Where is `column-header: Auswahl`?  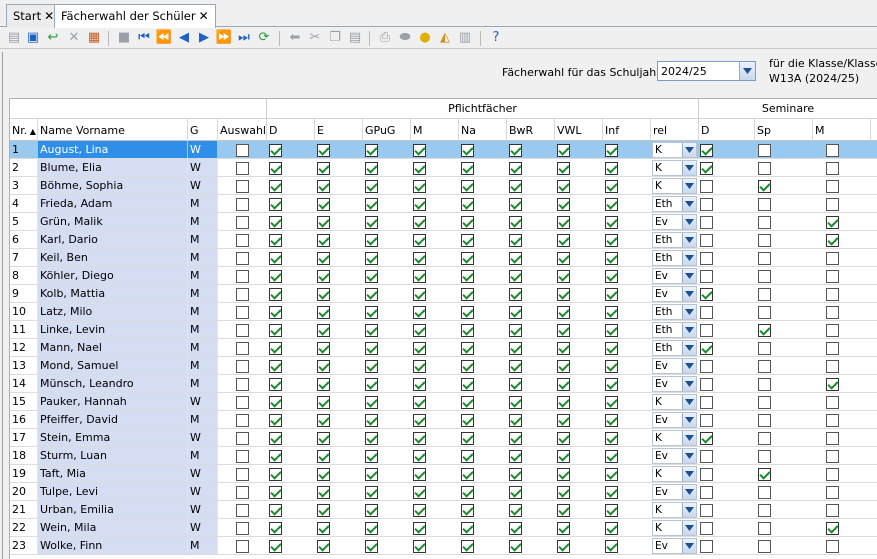
column-header: Auswahl is located at coordinates (242, 130).